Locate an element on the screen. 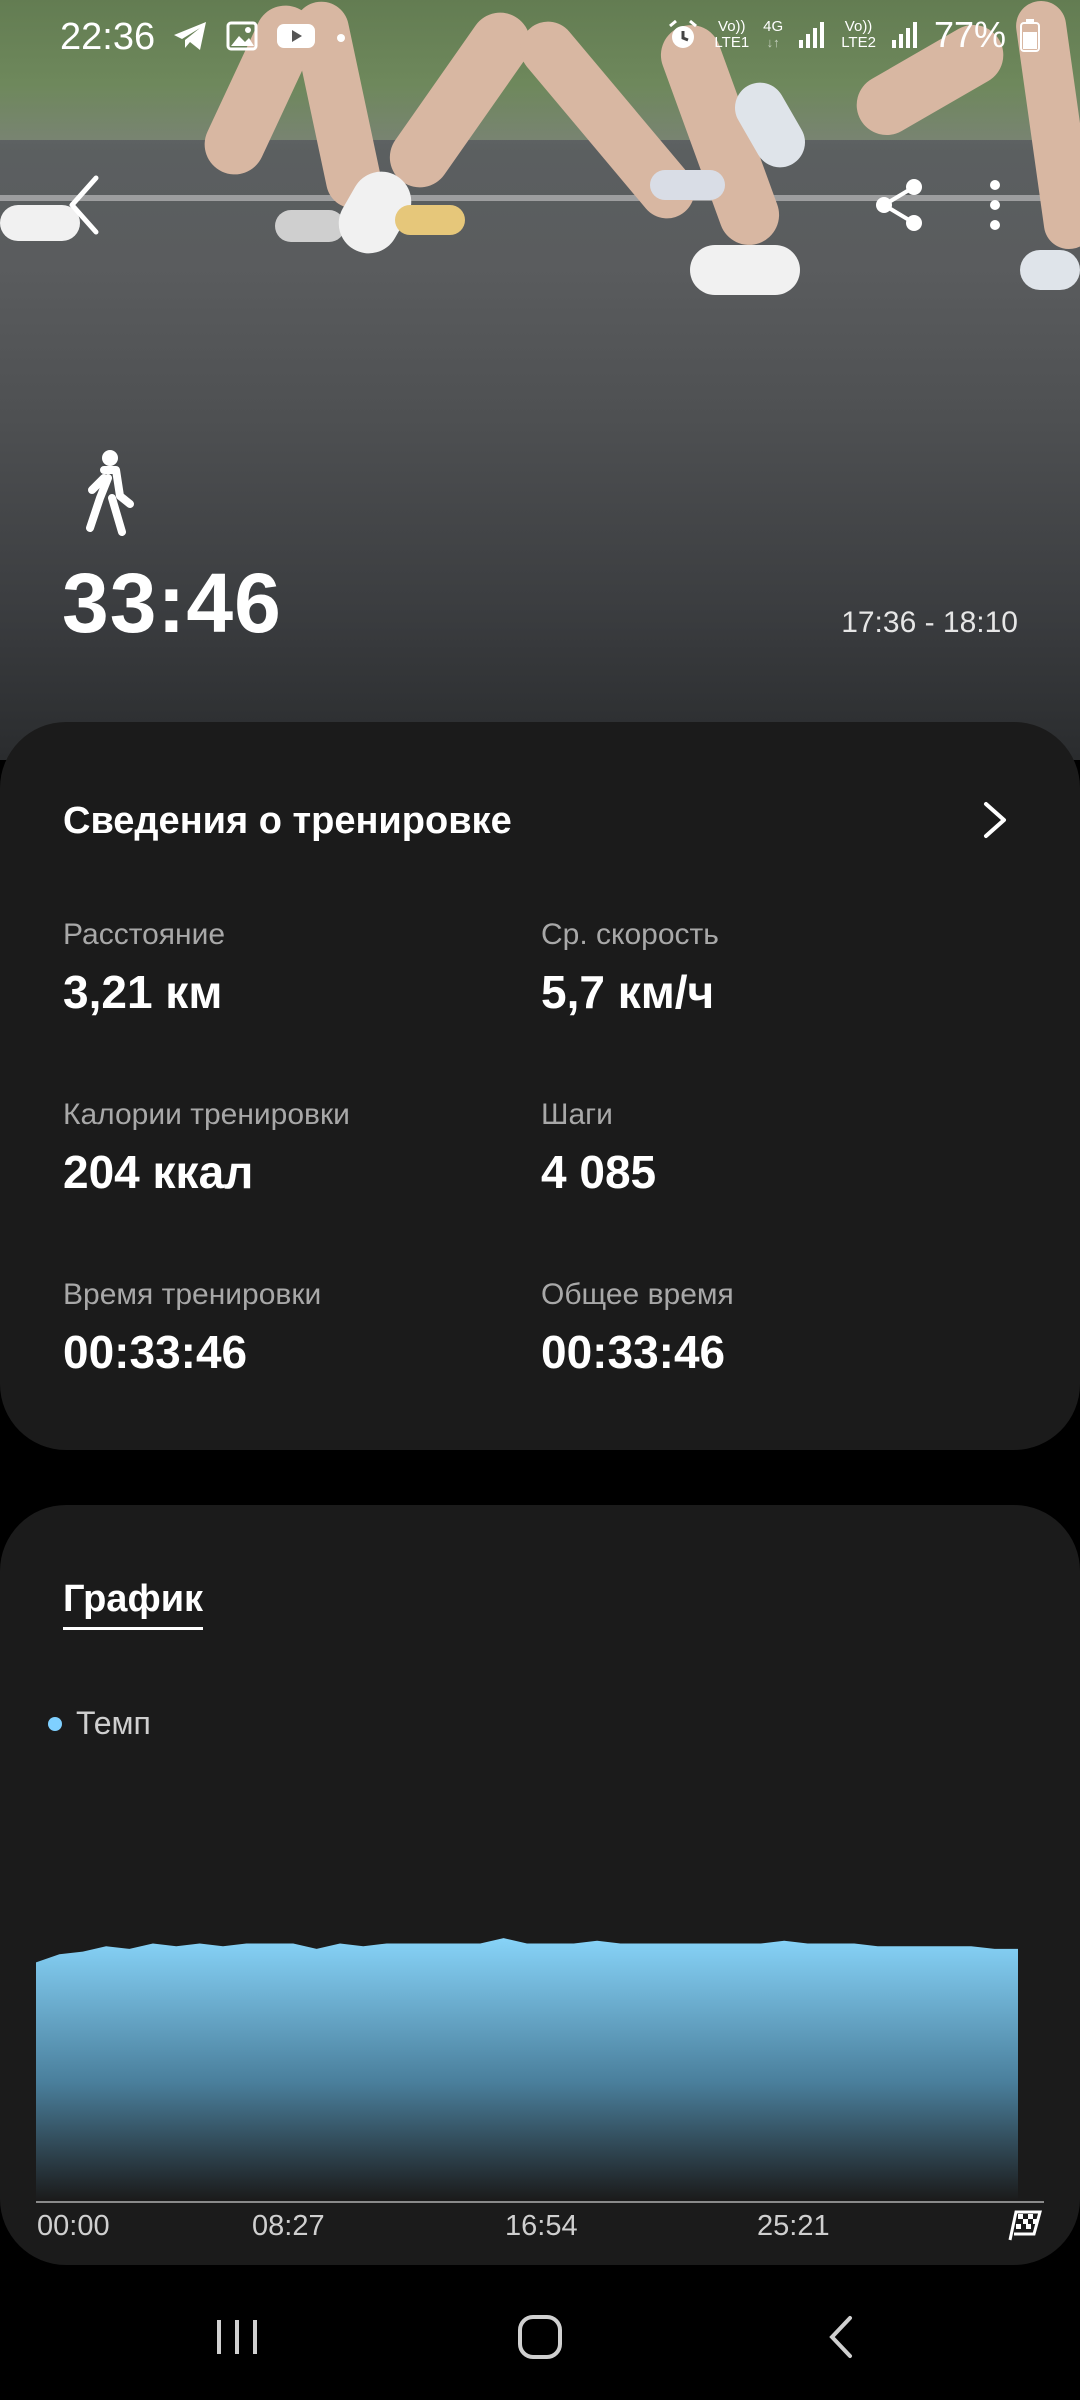 The width and height of the screenshot is (1080, 2400). youtube-icon is located at coordinates (296, 36).